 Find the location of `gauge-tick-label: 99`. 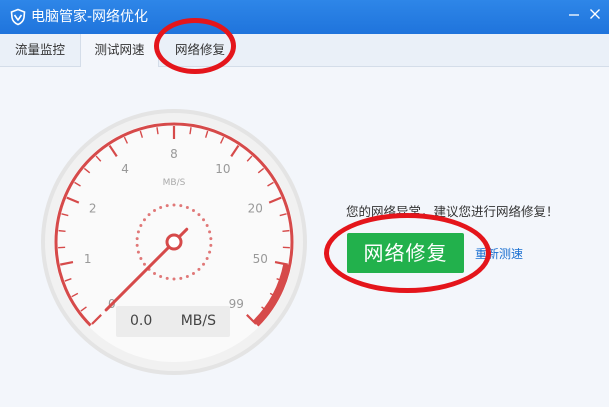

gauge-tick-label: 99 is located at coordinates (236, 304).